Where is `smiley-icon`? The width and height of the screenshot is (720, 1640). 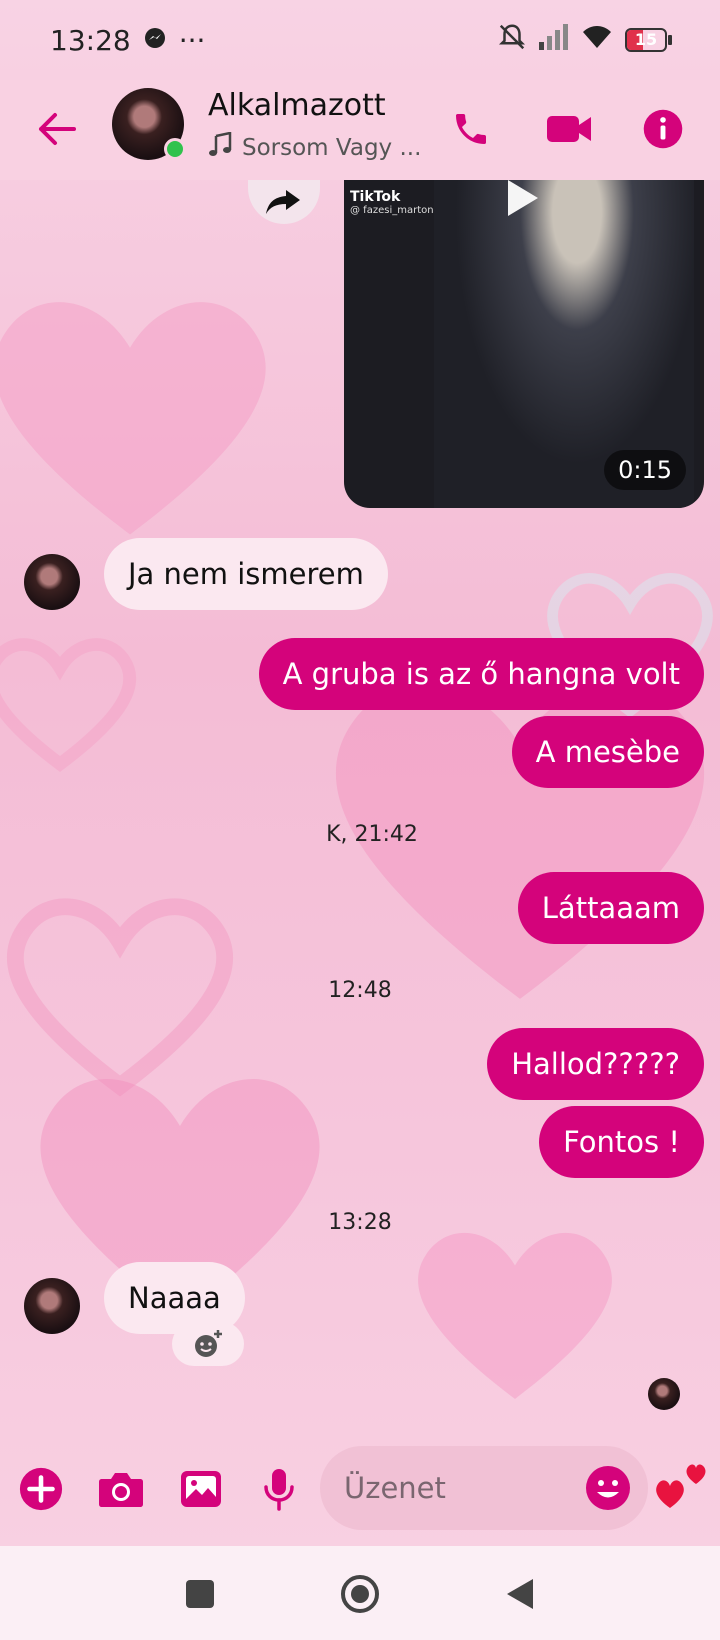 smiley-icon is located at coordinates (608, 1488).